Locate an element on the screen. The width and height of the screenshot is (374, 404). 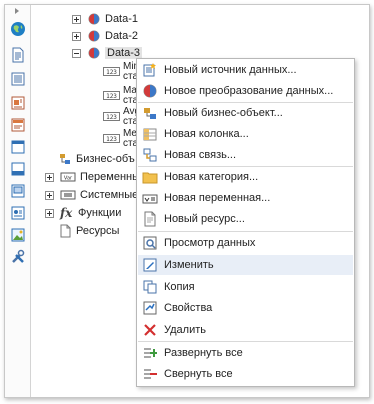
tree-field-4: 123 Me ста is located at coordinates (120, 141).